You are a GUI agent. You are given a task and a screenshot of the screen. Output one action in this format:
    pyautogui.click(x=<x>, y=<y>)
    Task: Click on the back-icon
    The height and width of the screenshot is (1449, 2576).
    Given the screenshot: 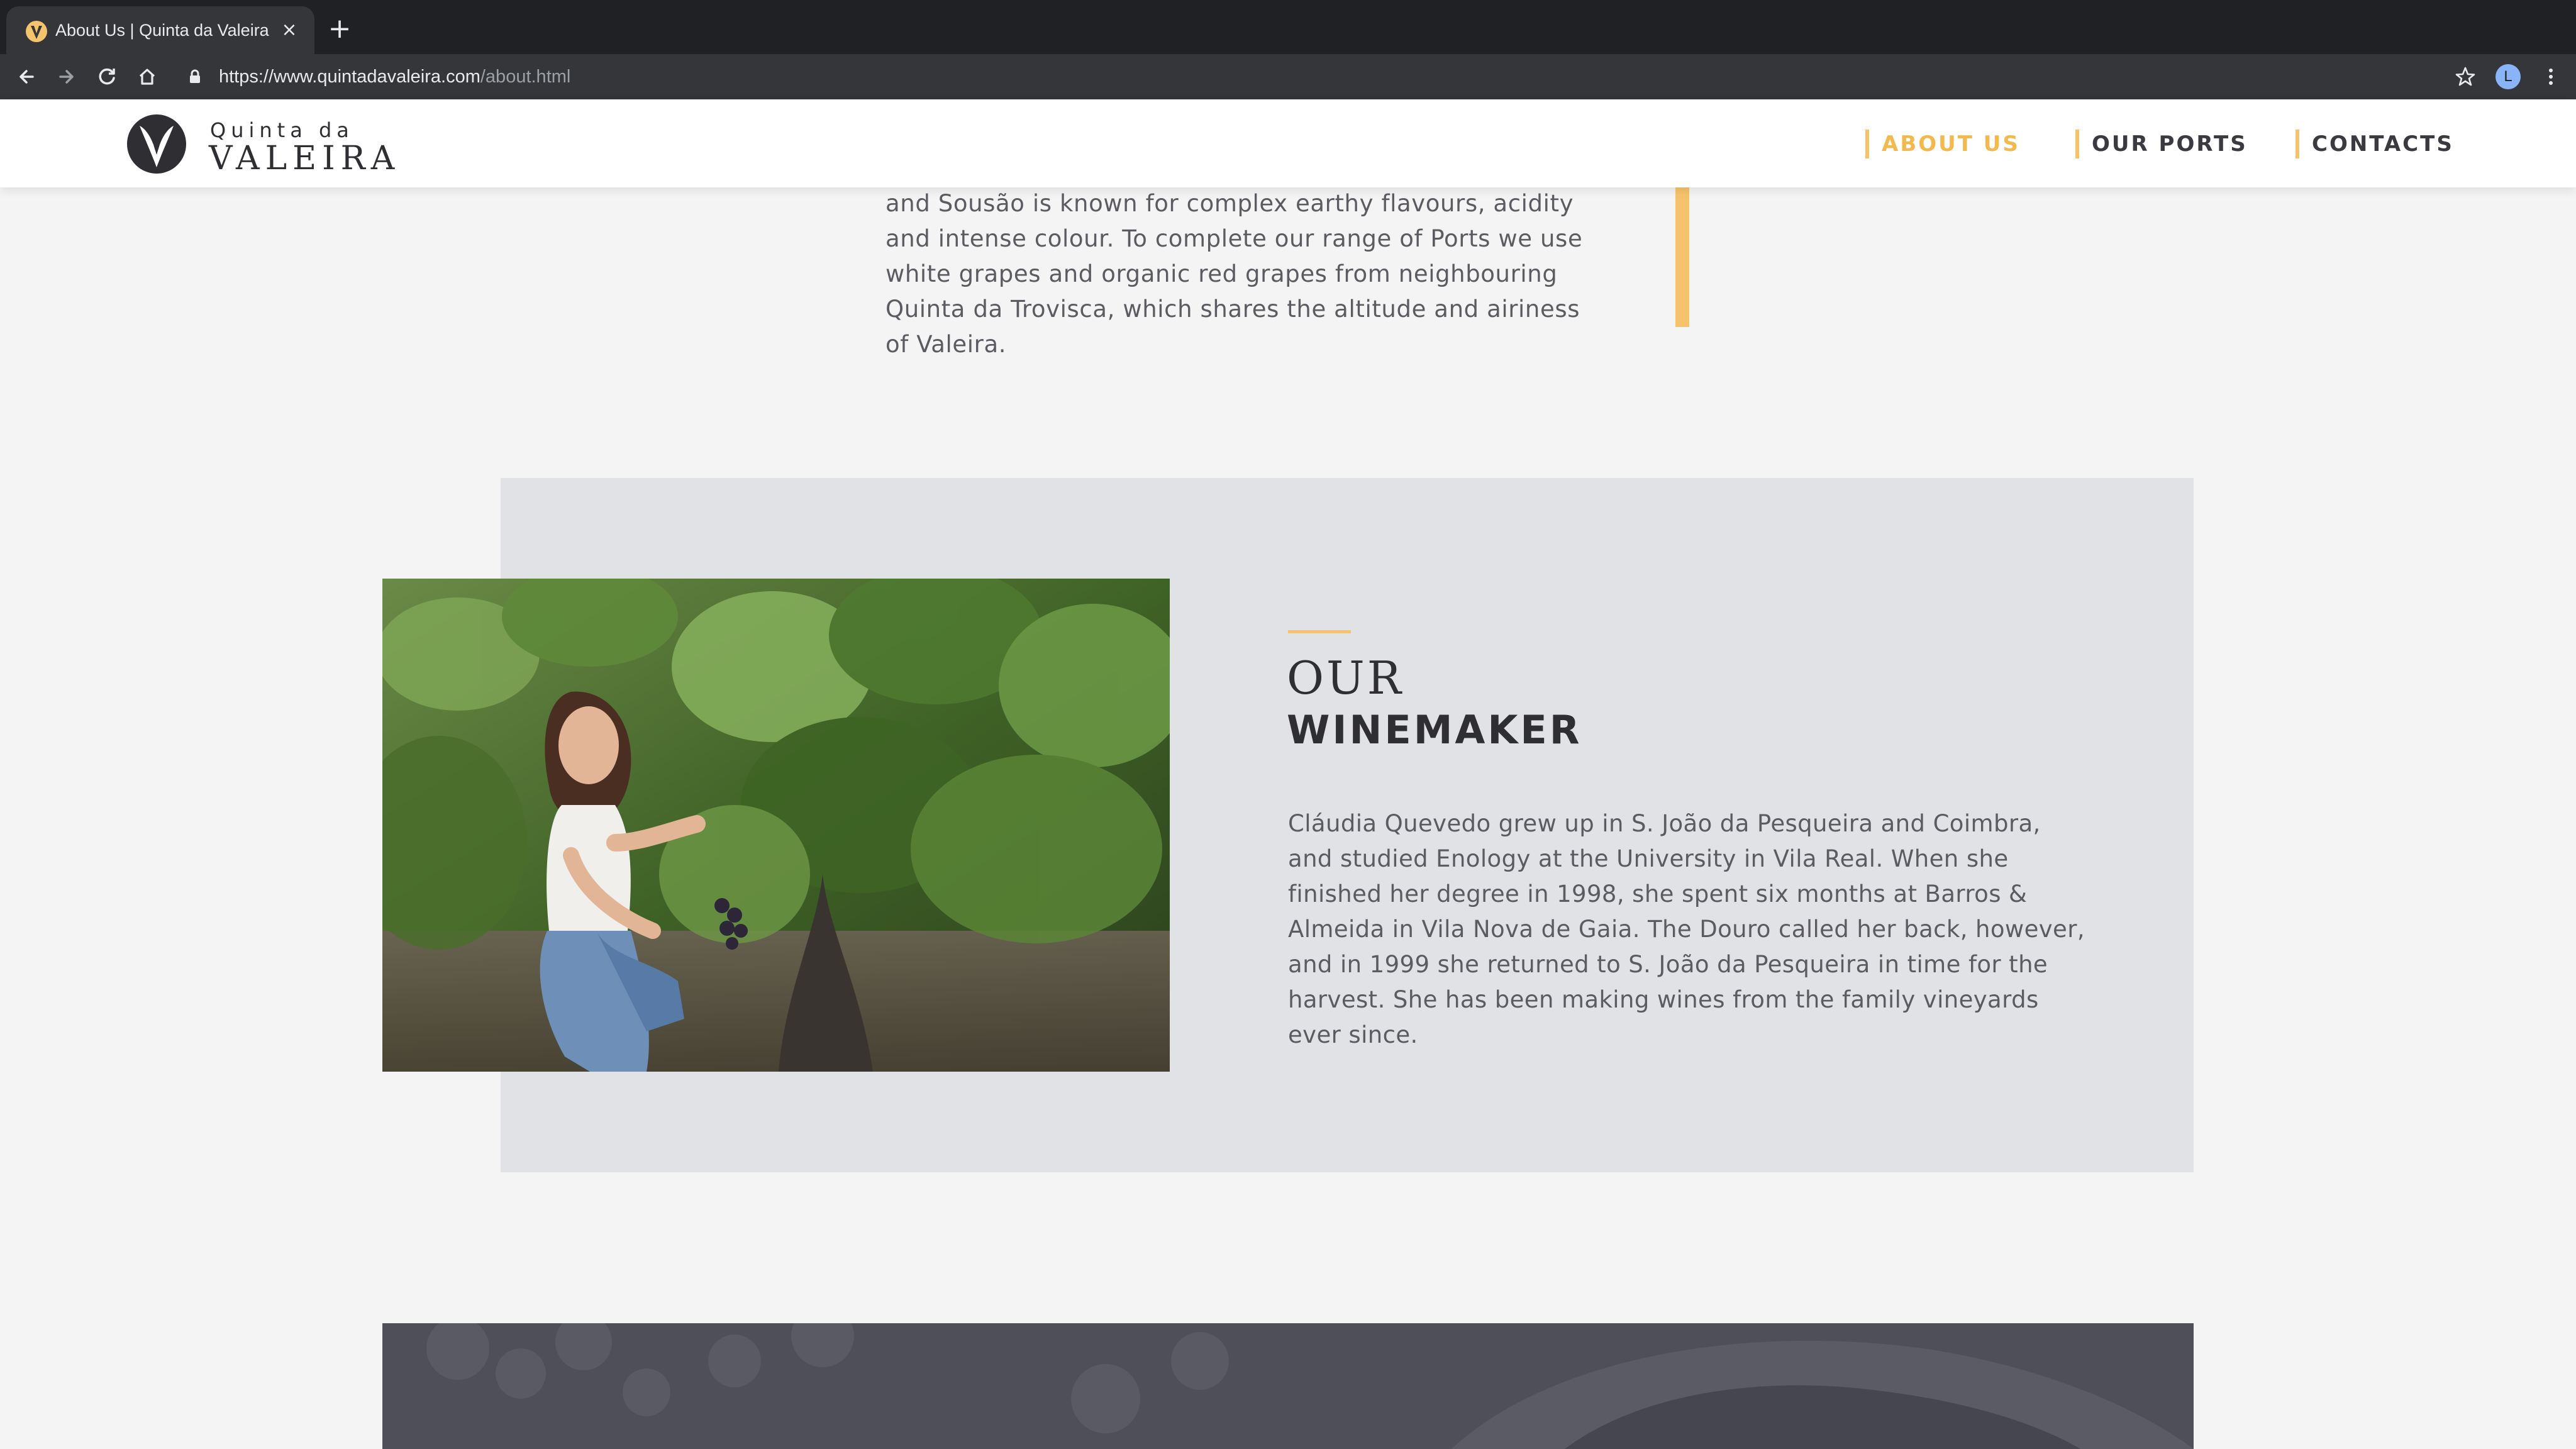 What is the action you would take?
    pyautogui.click(x=26, y=77)
    